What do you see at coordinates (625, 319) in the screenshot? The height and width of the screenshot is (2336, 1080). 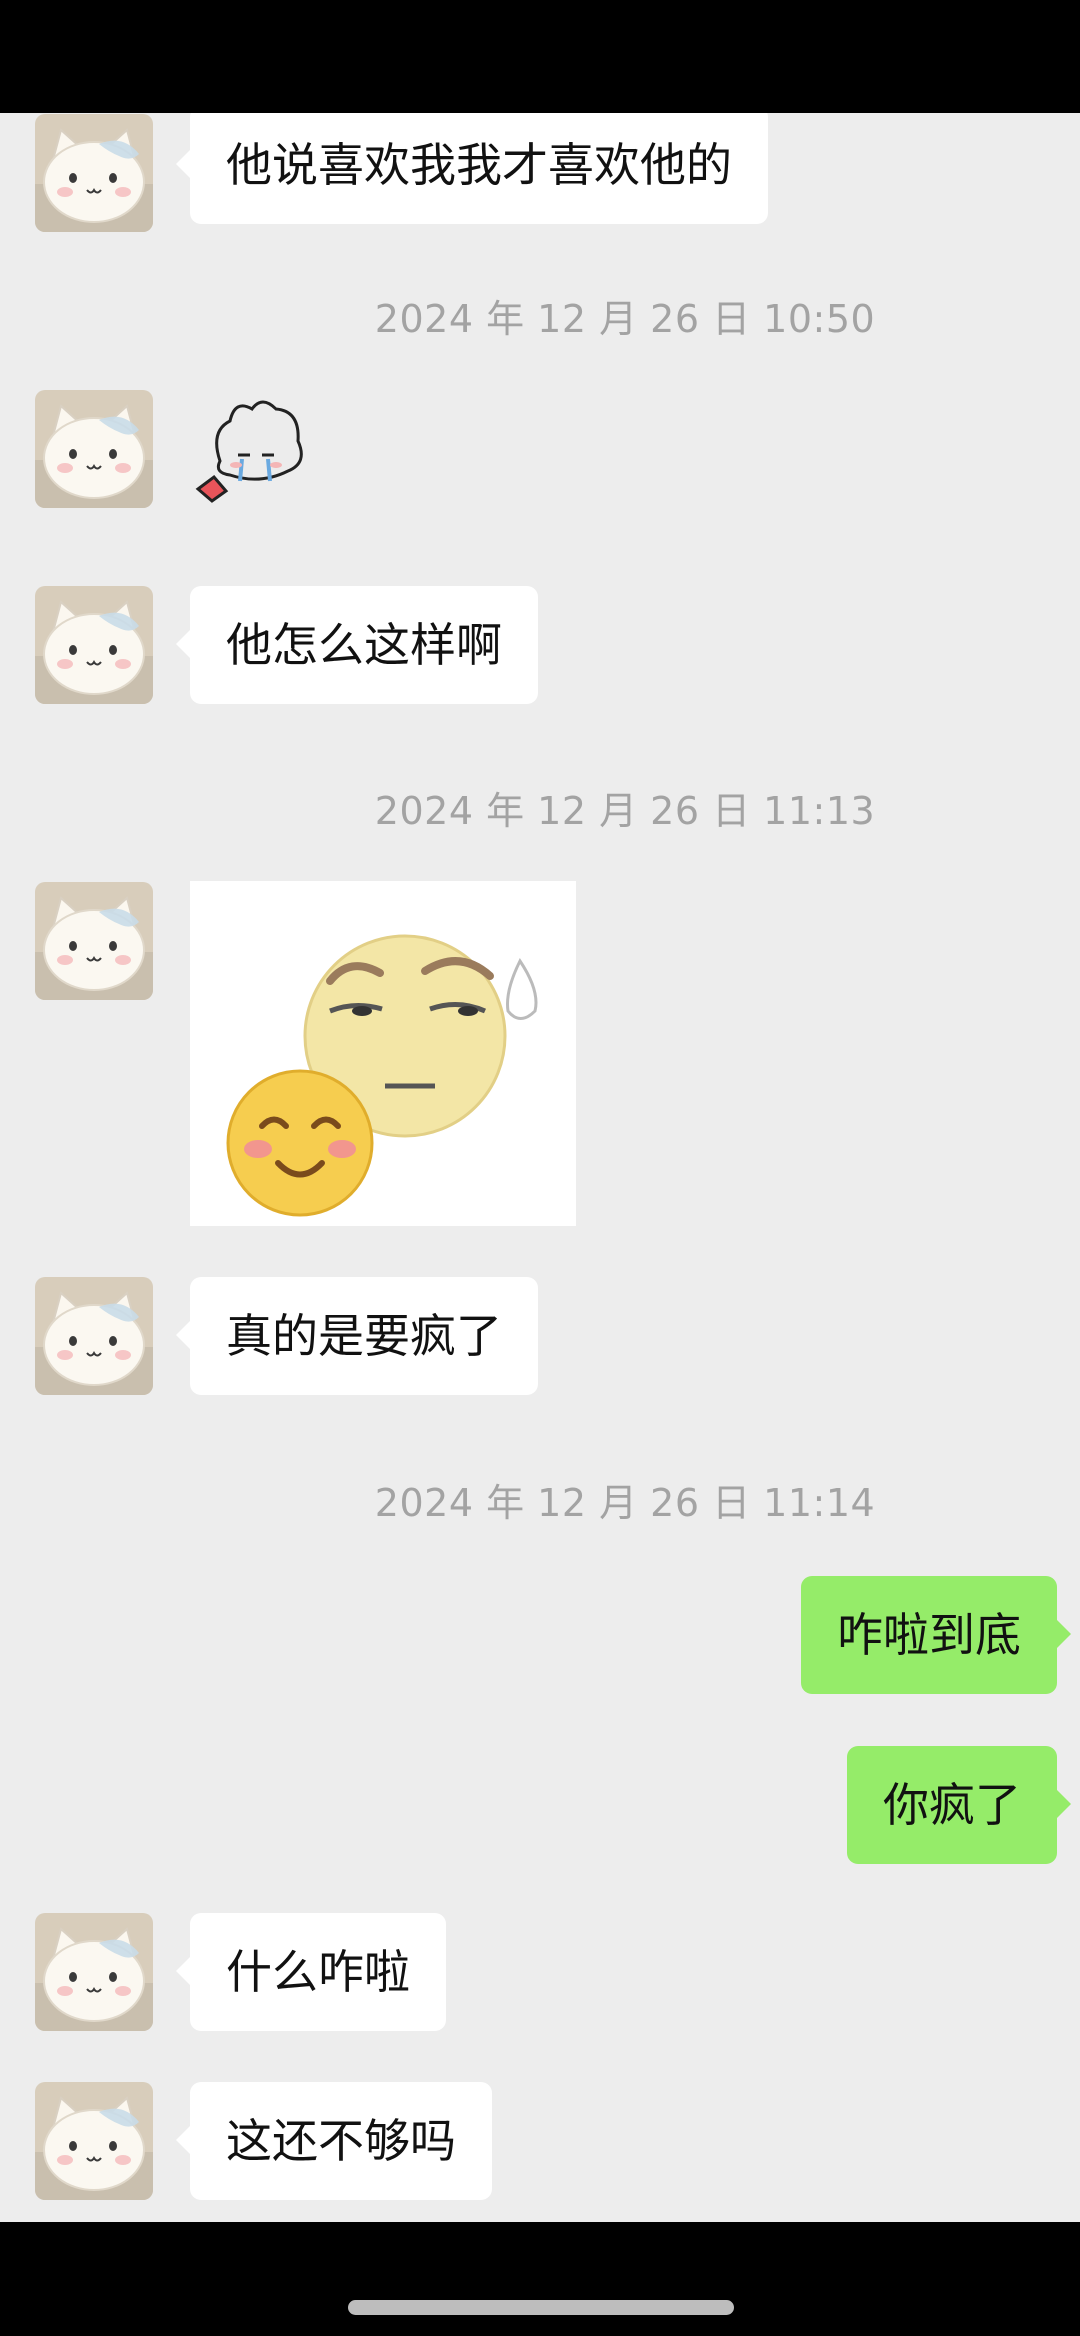 I see `message-timestamp: 2024 年 12 月 26 日 10:50` at bounding box center [625, 319].